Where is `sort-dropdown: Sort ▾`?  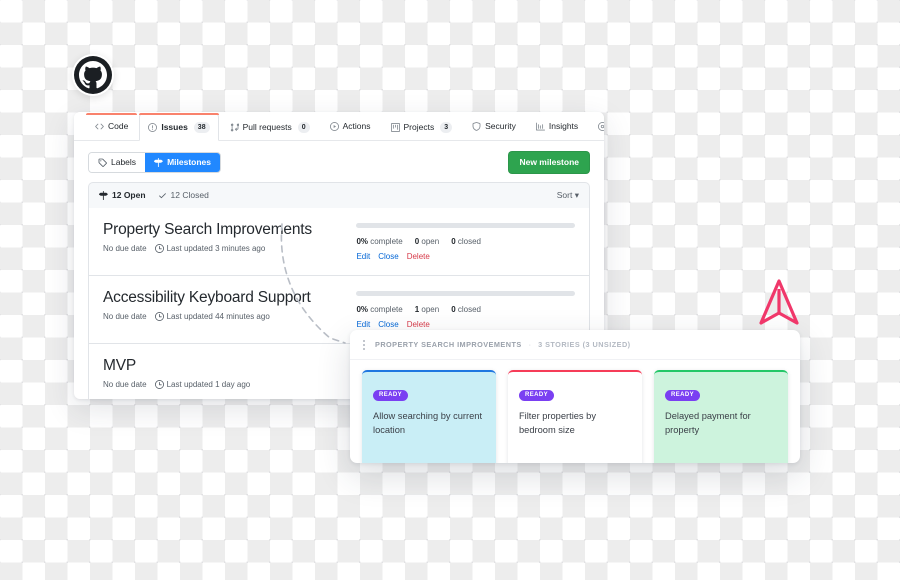
sort-dropdown: Sort ▾ is located at coordinates (568, 195).